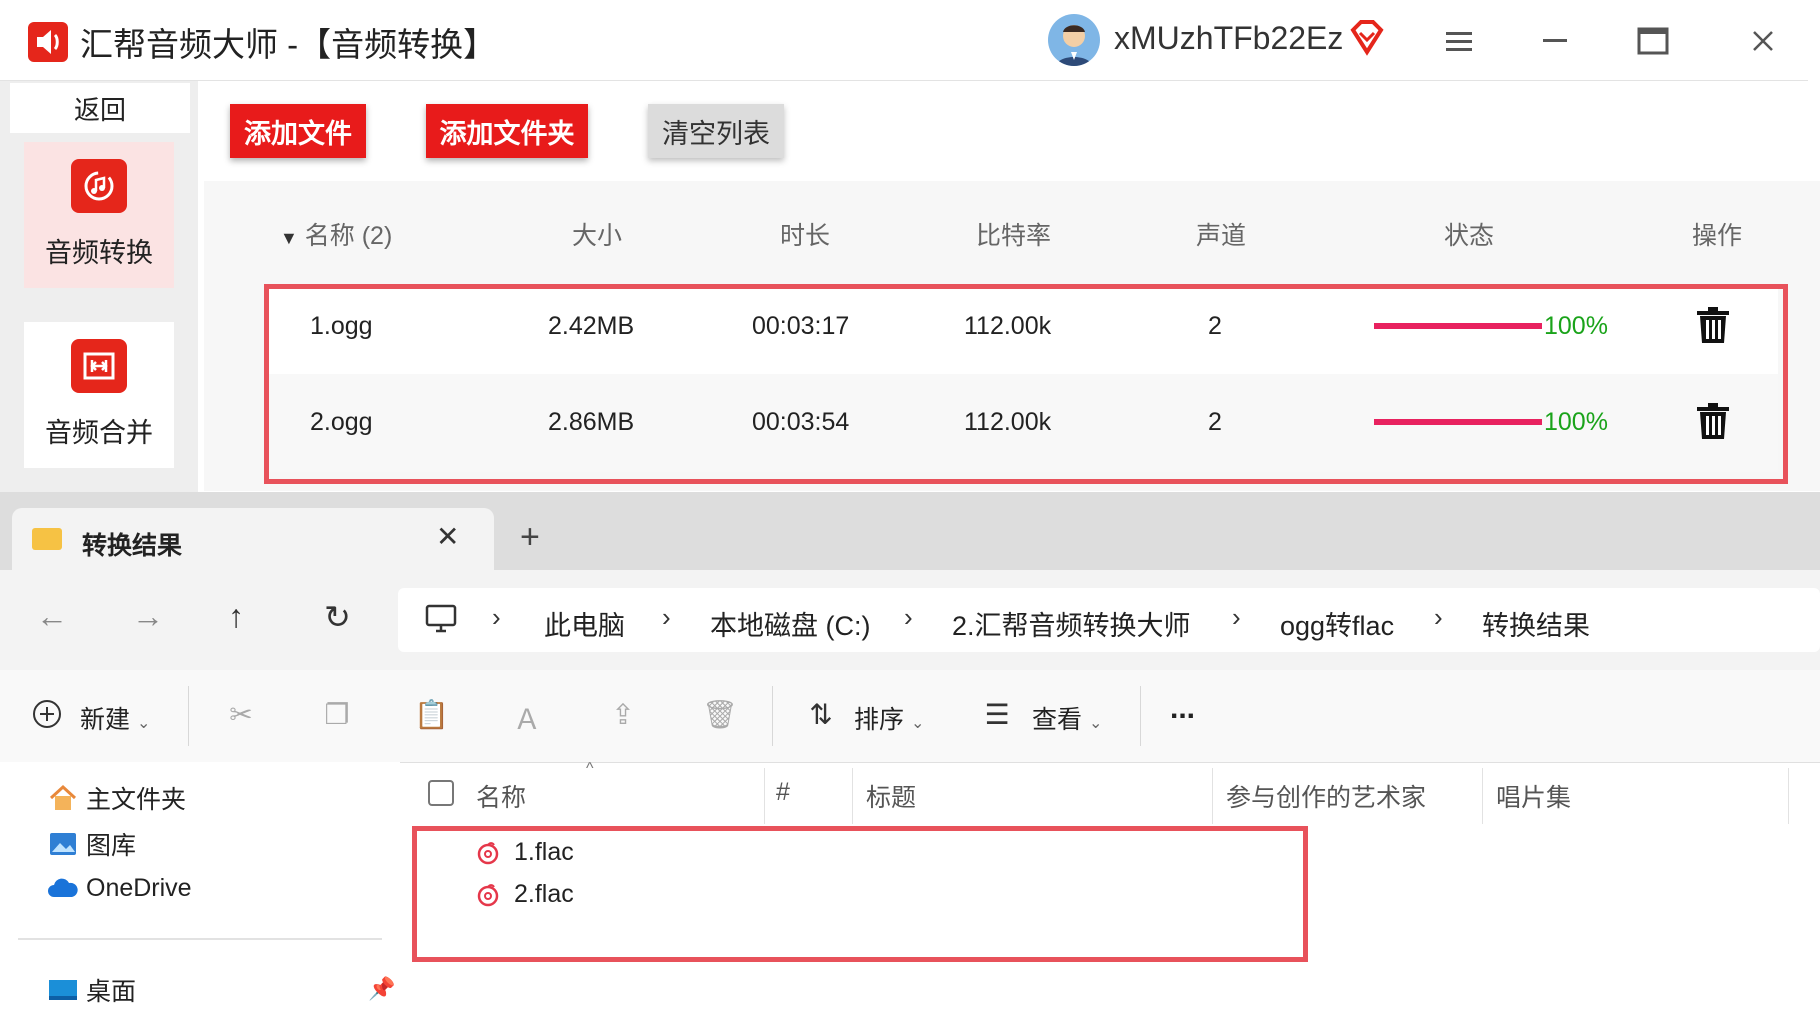  What do you see at coordinates (136, 800) in the screenshot?
I see `nav-label: 主文件夹` at bounding box center [136, 800].